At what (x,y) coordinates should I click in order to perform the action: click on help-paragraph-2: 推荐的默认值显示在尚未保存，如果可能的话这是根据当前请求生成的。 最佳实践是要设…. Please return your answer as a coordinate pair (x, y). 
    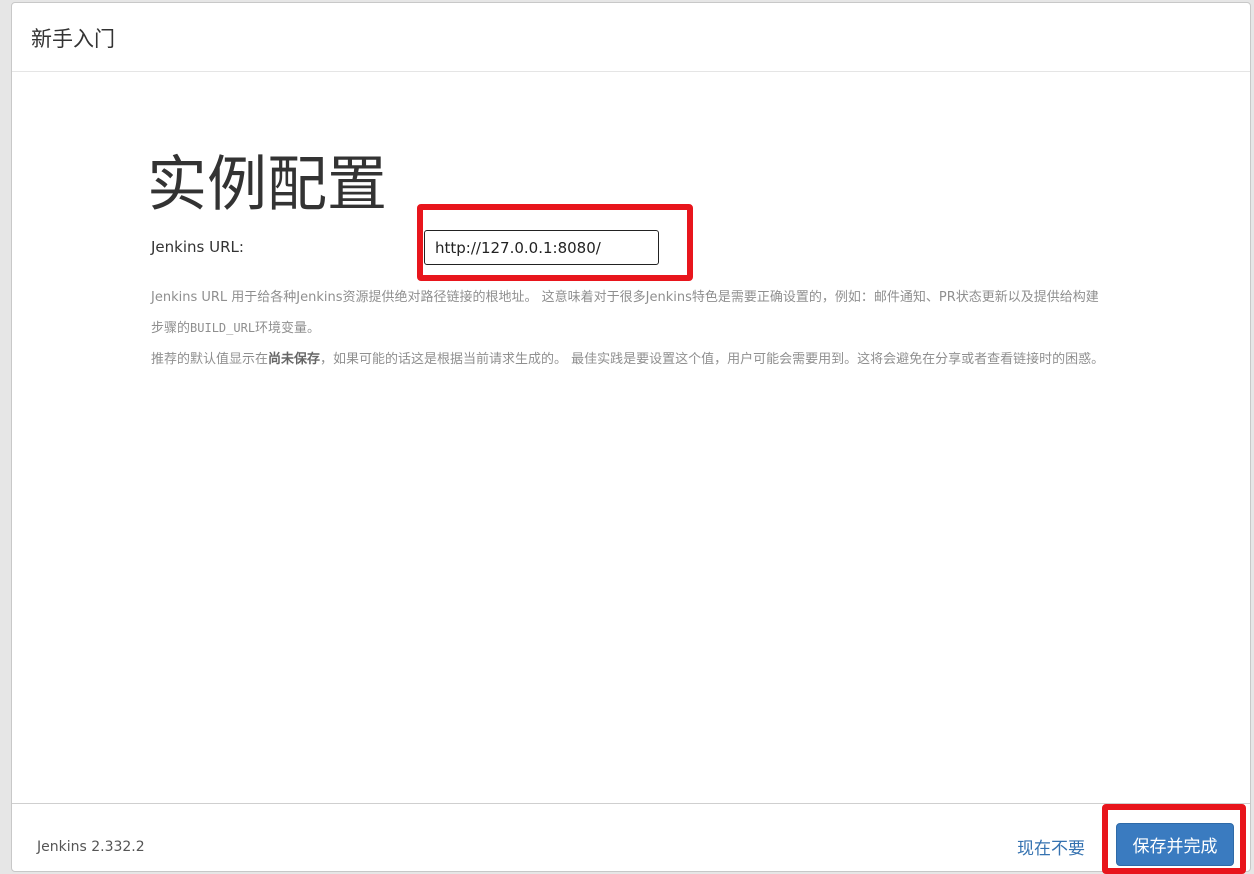
    Looking at the image, I should click on (631, 359).